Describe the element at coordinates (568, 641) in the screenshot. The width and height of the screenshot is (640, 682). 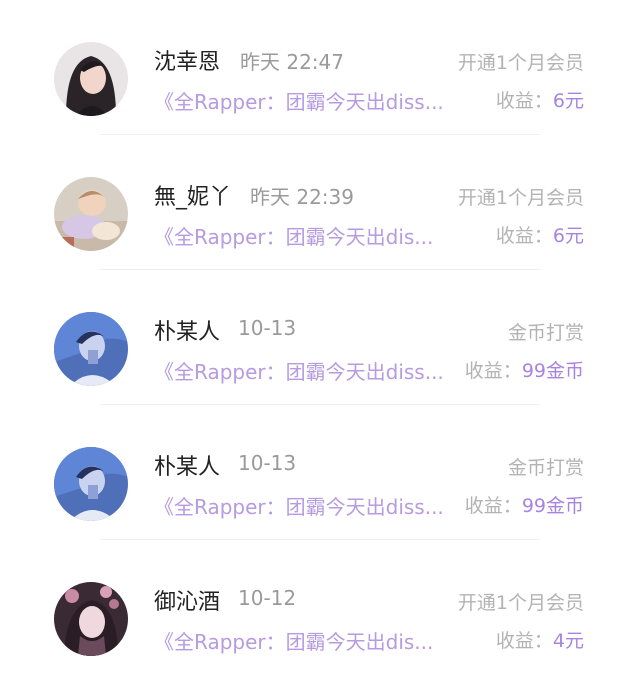
I see `earnings-value: 4元` at that location.